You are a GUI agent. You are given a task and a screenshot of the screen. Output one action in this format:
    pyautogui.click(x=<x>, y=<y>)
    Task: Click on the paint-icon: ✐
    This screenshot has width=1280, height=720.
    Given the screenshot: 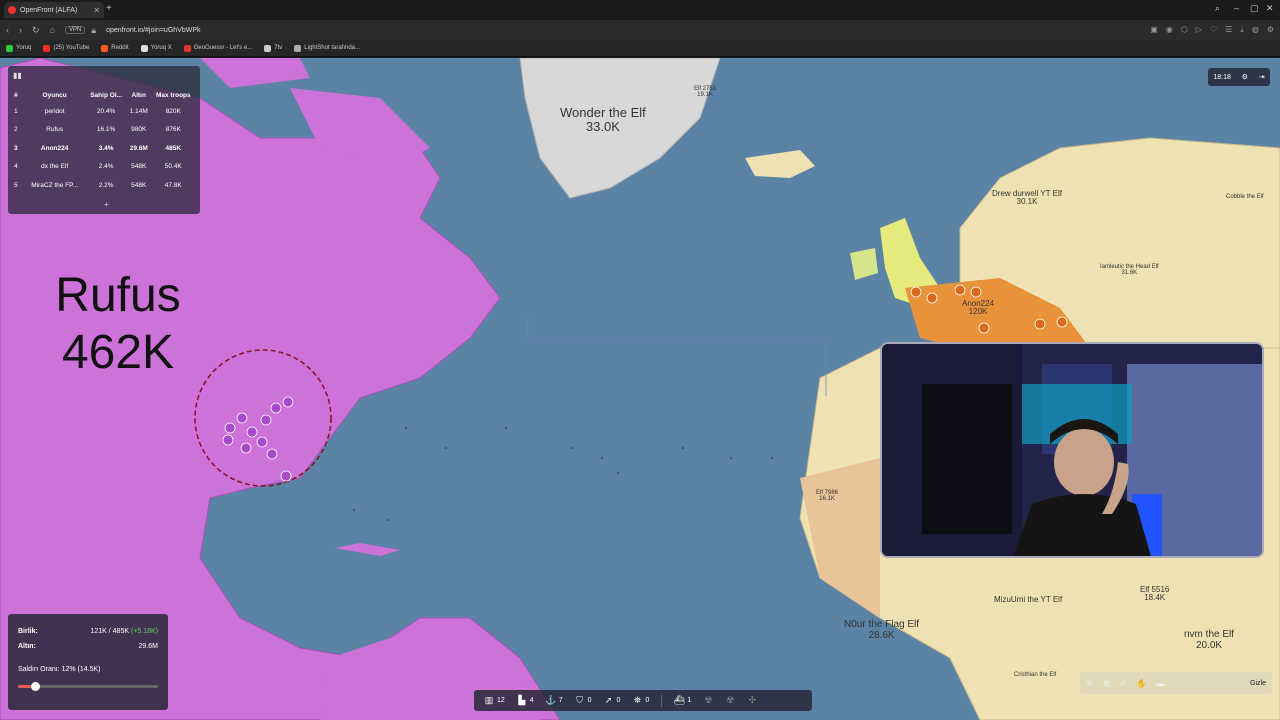 What is the action you would take?
    pyautogui.click(x=1123, y=683)
    